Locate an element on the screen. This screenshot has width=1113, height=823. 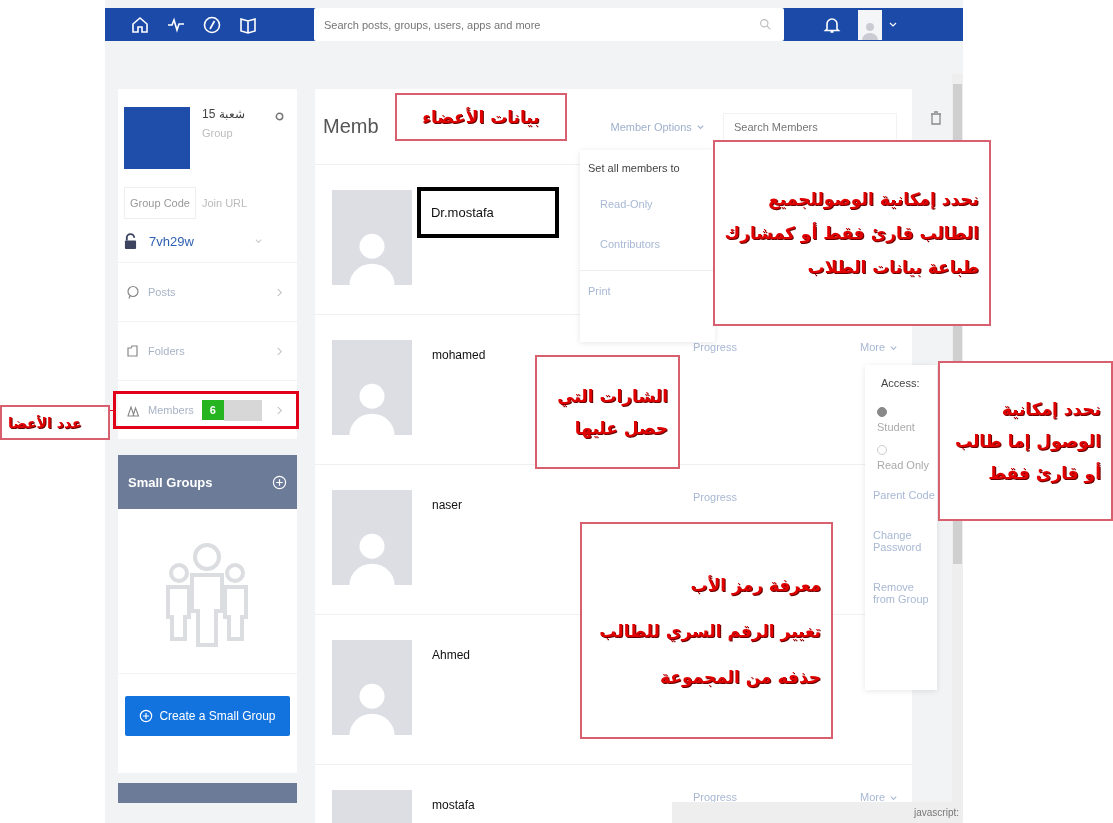
radio-icon is located at coordinates (882, 412).